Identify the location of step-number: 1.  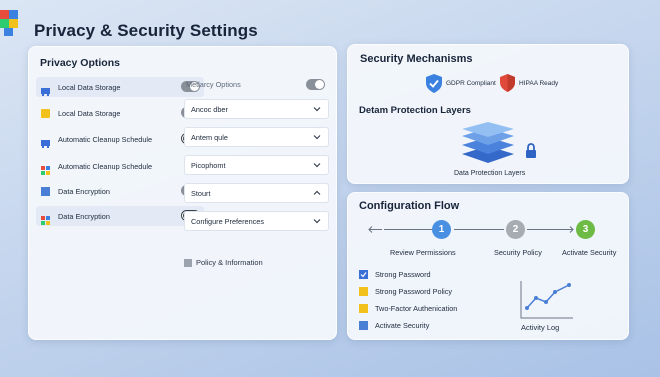
(441, 229).